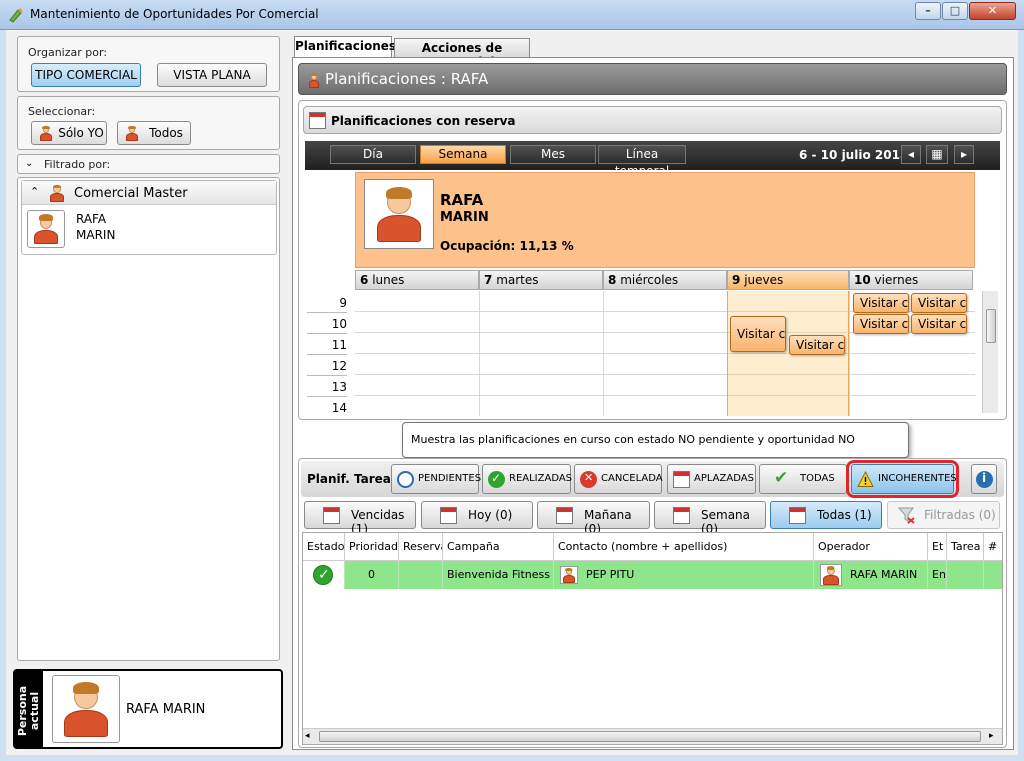 The width and height of the screenshot is (1024, 761). Describe the element at coordinates (148, 164) in the screenshot. I see `filter-header: ⌄ Filtrado por:` at that location.